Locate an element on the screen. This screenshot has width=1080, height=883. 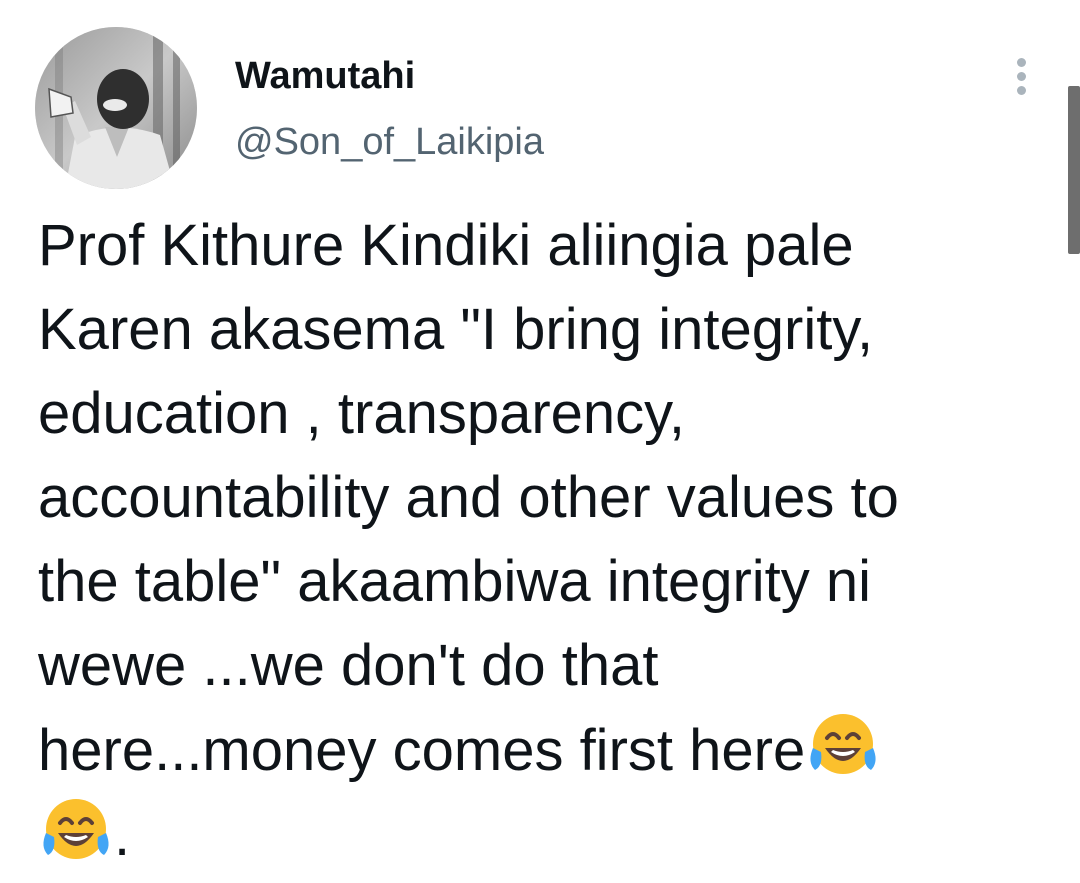
tweet-text-line: Karen akasema "I bring integrity, is located at coordinates (456, 329).